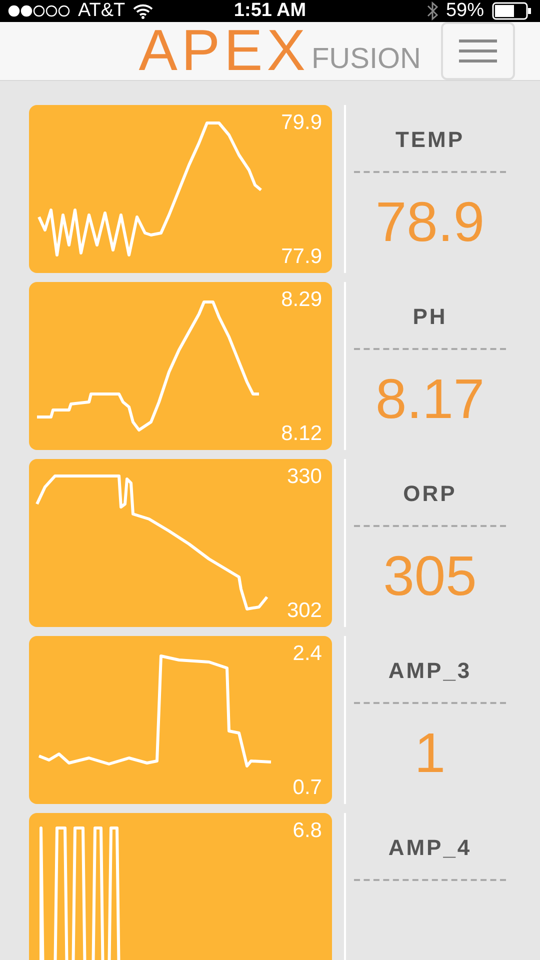 Image resolution: width=540 pixels, height=960 pixels. I want to click on logo-subtext: FUSION, so click(366, 59).